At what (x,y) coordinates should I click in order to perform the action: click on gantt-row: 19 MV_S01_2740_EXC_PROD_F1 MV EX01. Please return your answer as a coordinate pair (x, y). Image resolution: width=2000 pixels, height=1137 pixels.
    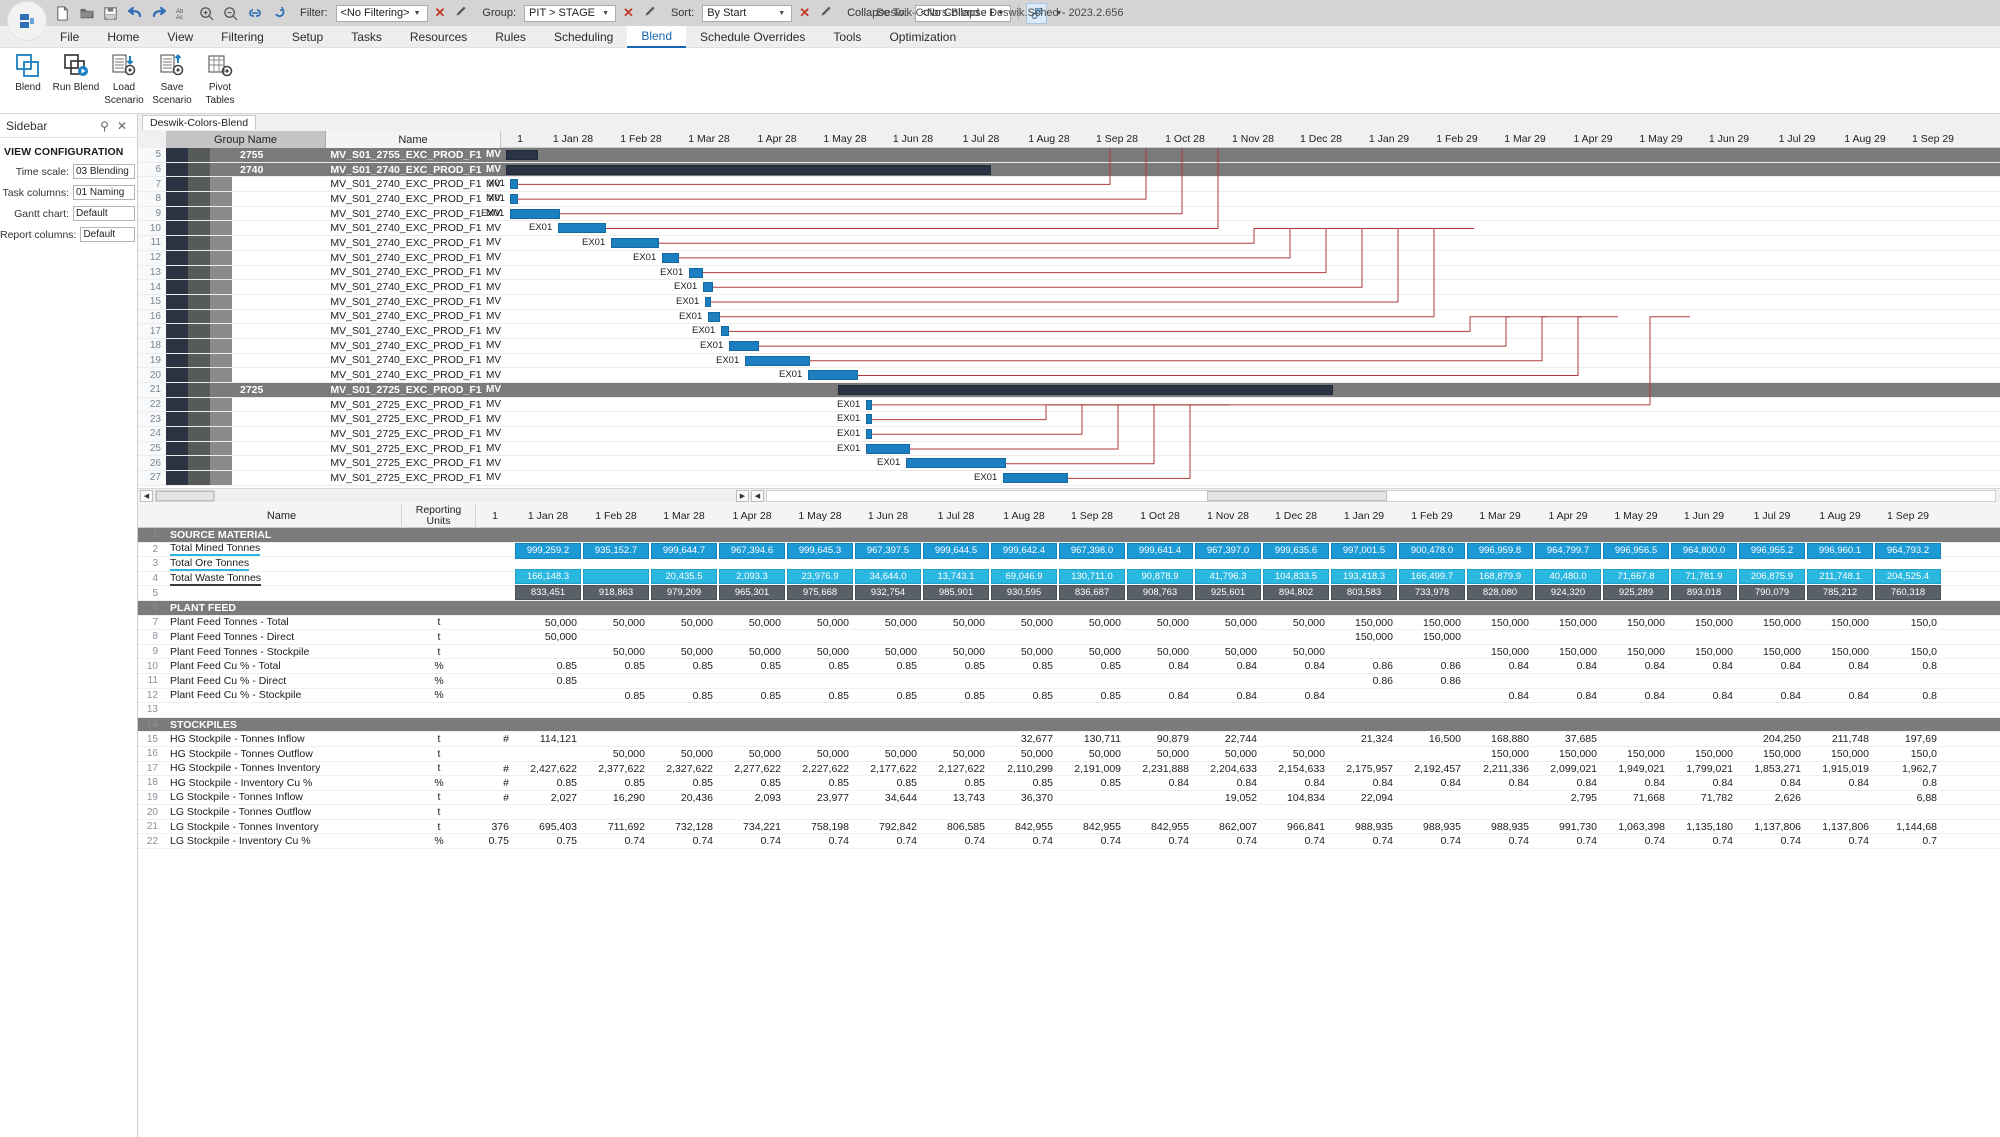
    Looking at the image, I should click on (1069, 361).